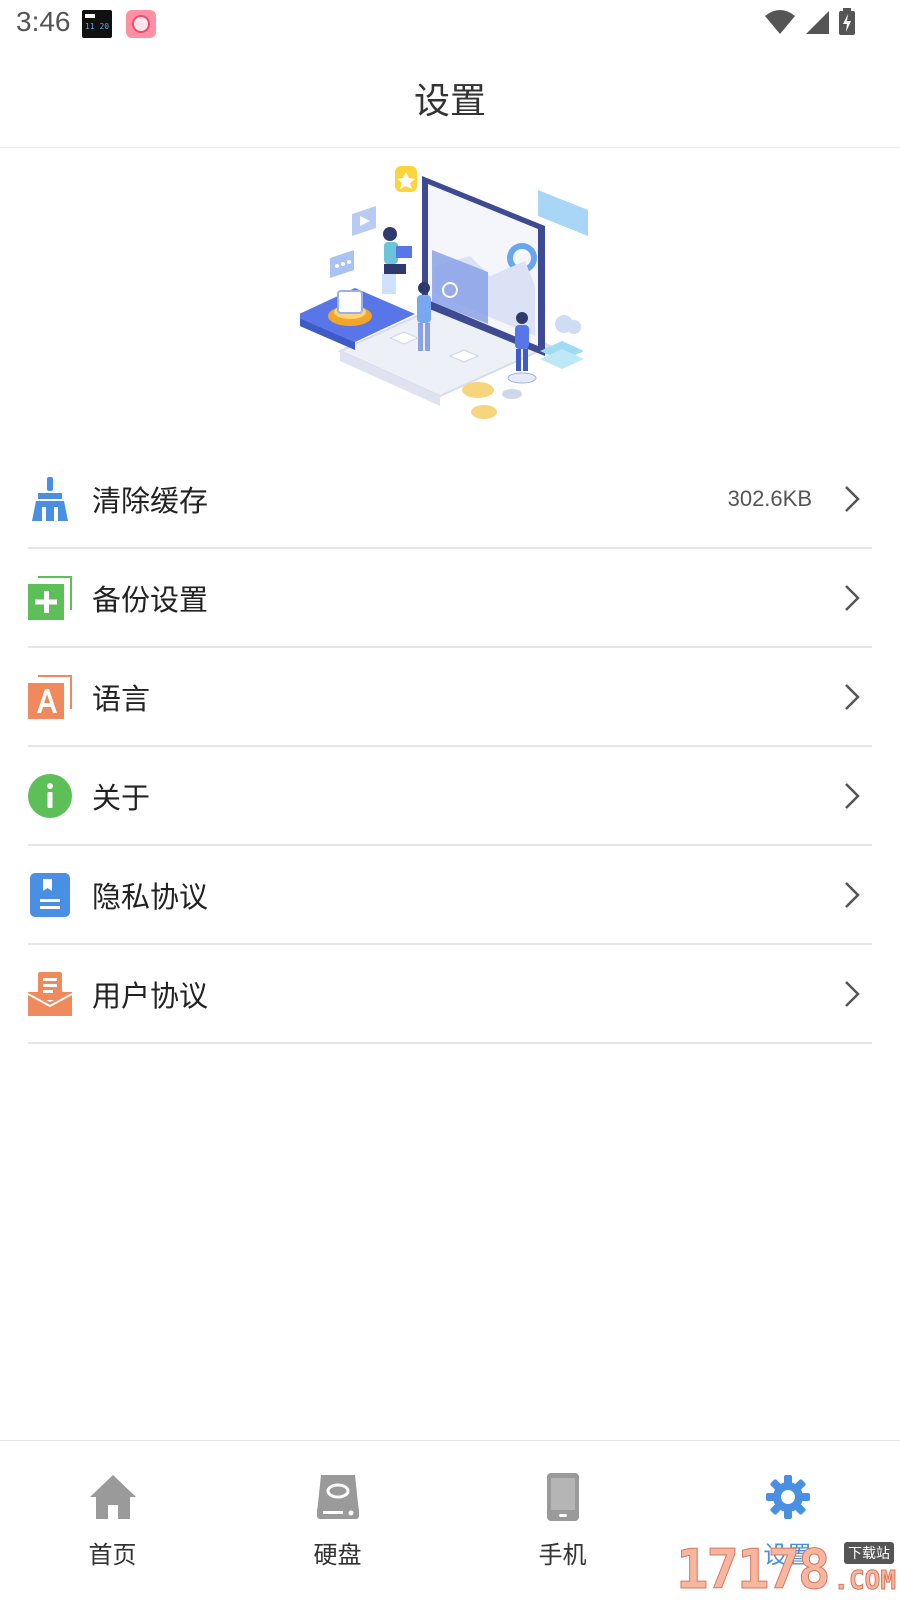 The image size is (900, 1600). What do you see at coordinates (150, 500) in the screenshot?
I see `settings-item-label: 清除缓存` at bounding box center [150, 500].